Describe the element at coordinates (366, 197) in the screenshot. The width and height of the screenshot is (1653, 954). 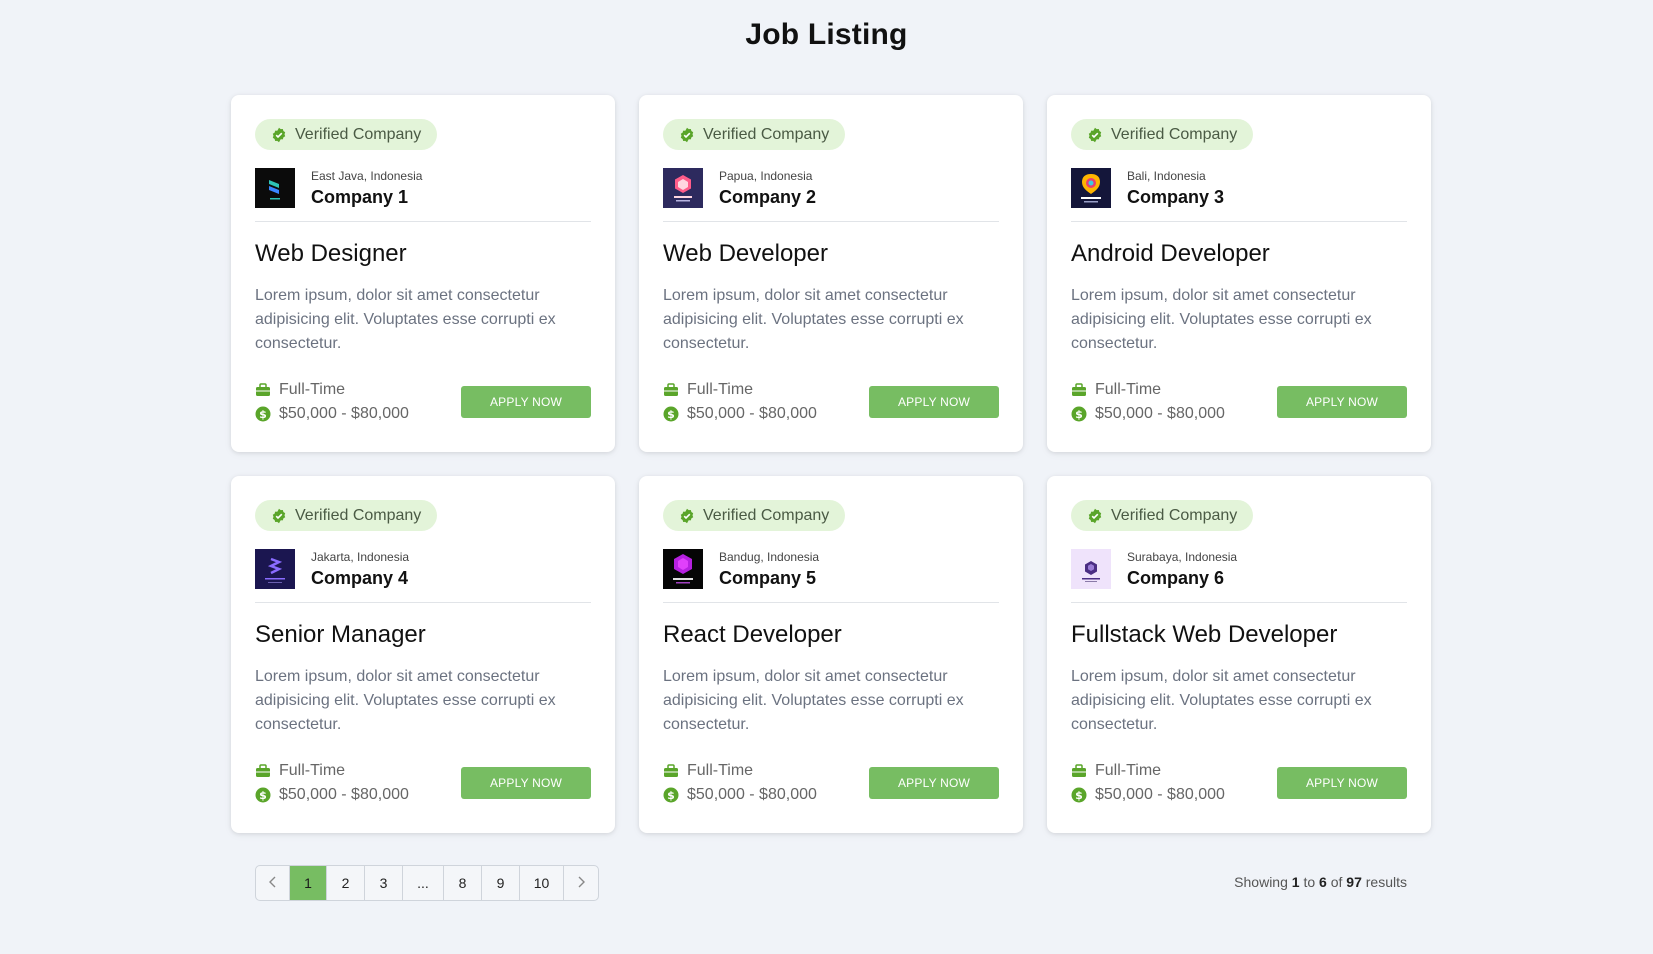
I see `company-name: Company 1` at that location.